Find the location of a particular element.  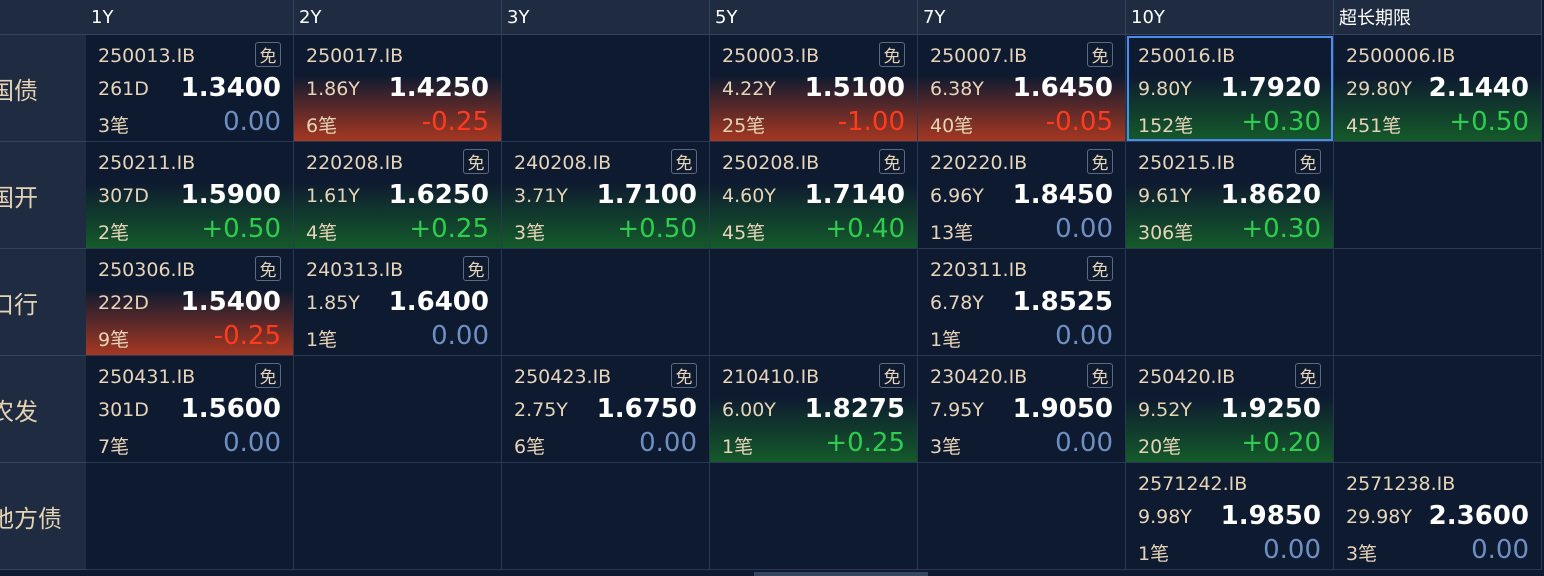

yield-value: 1.7100 is located at coordinates (646, 195).